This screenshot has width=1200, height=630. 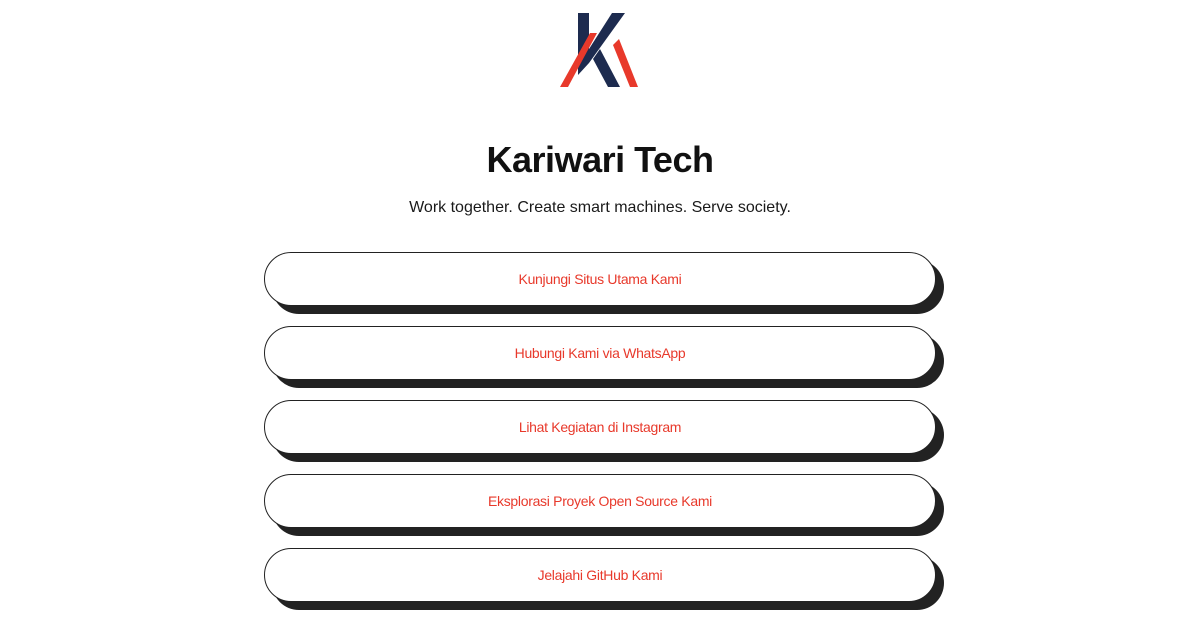 What do you see at coordinates (606, 68) in the screenshot?
I see `logo-navy-leg` at bounding box center [606, 68].